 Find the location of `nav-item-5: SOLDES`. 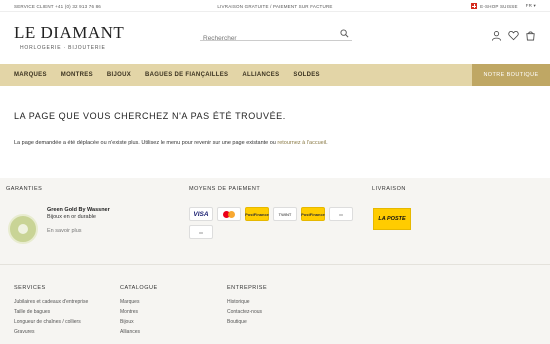

nav-item-5: SOLDES is located at coordinates (306, 75).